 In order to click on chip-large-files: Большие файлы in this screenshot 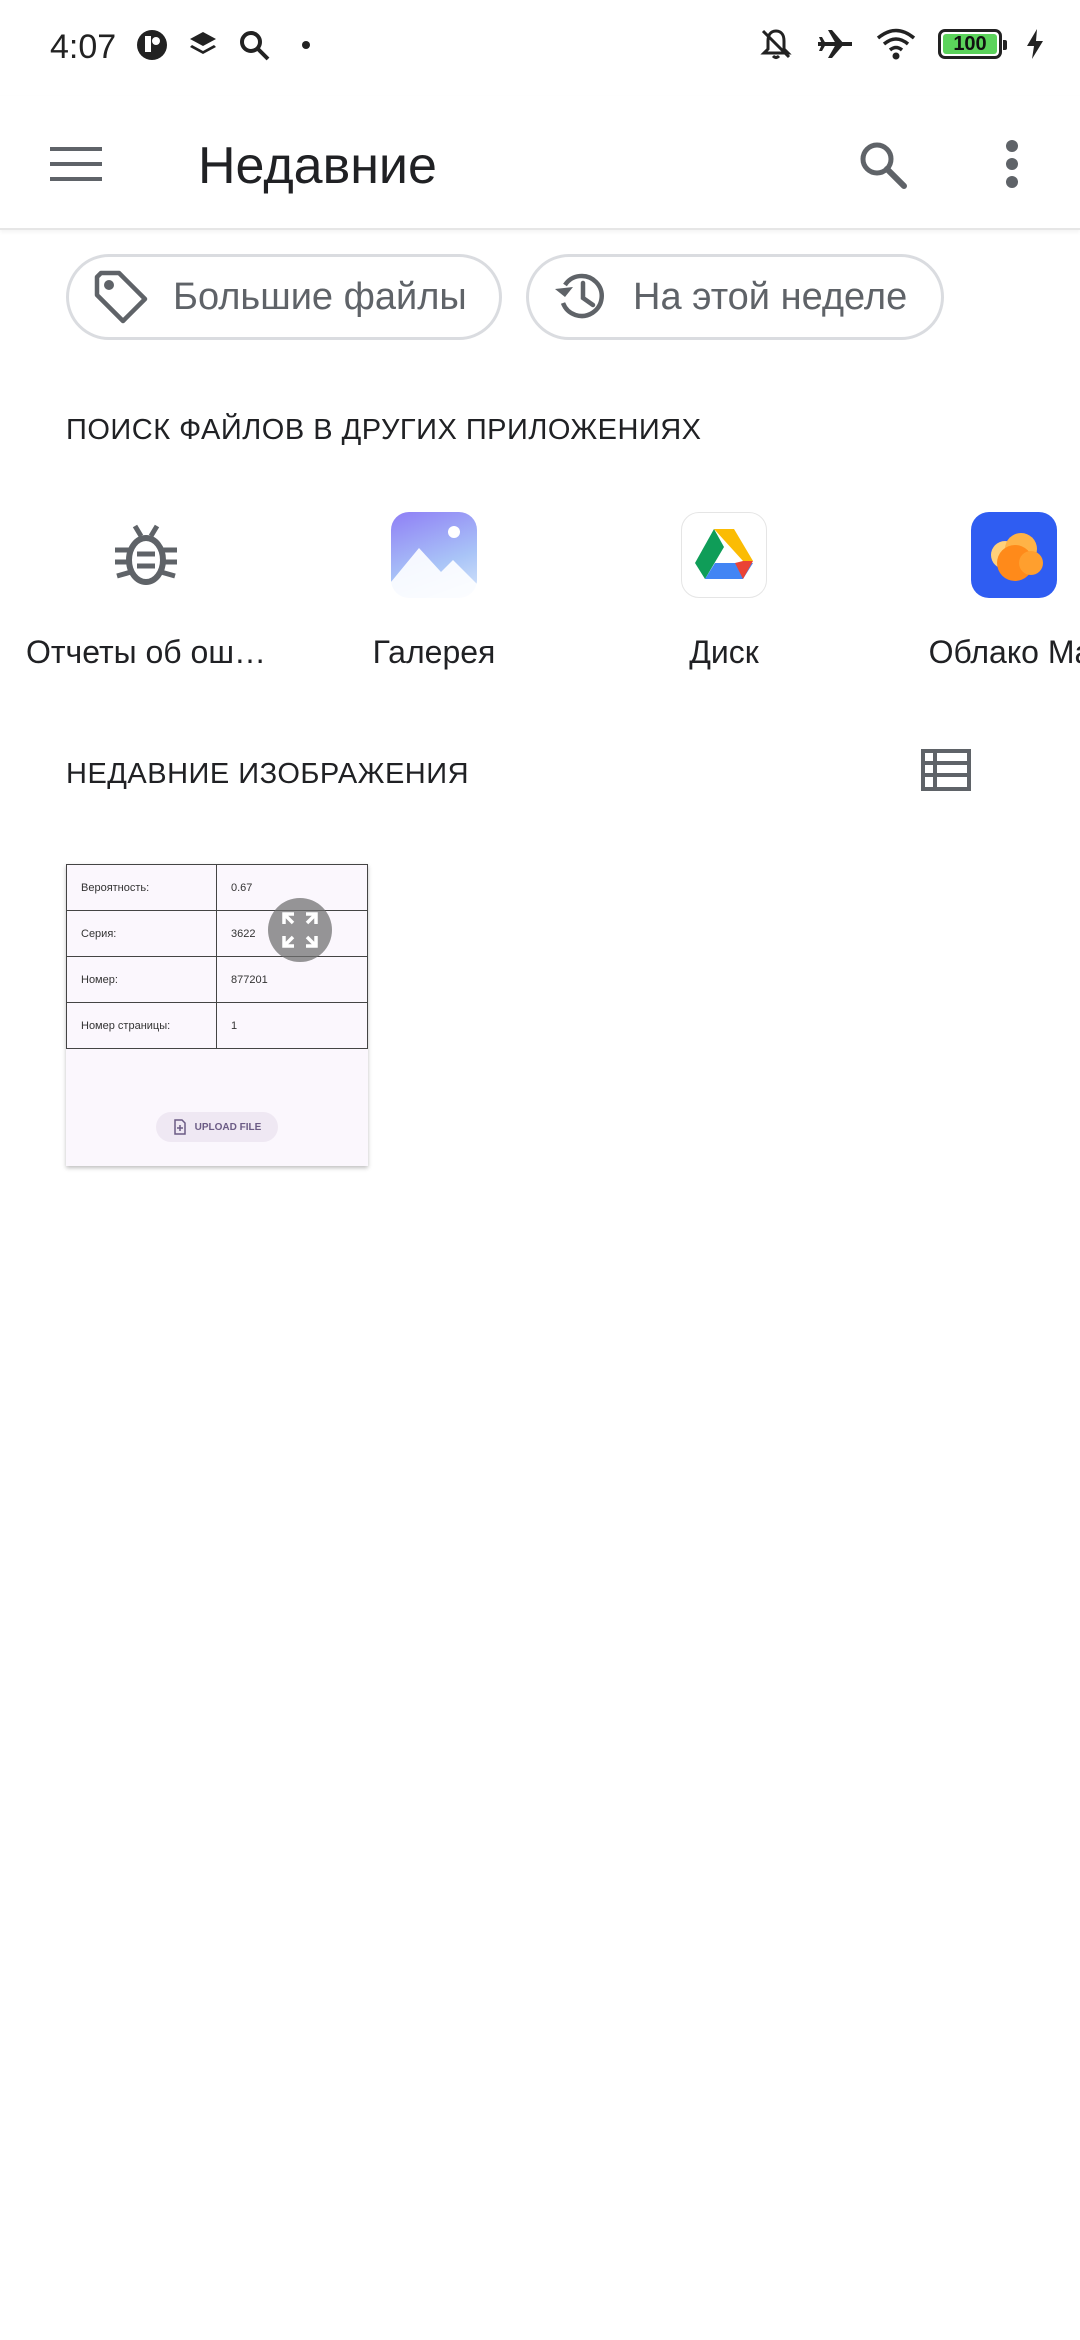, I will do `click(284, 297)`.